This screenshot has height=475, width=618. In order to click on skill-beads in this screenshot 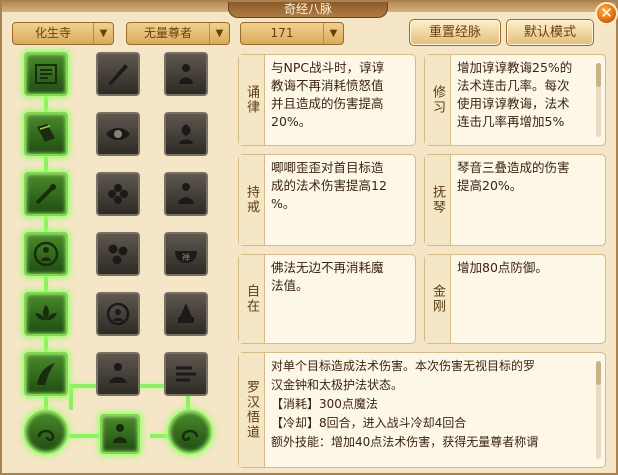, I will do `click(118, 254)`.